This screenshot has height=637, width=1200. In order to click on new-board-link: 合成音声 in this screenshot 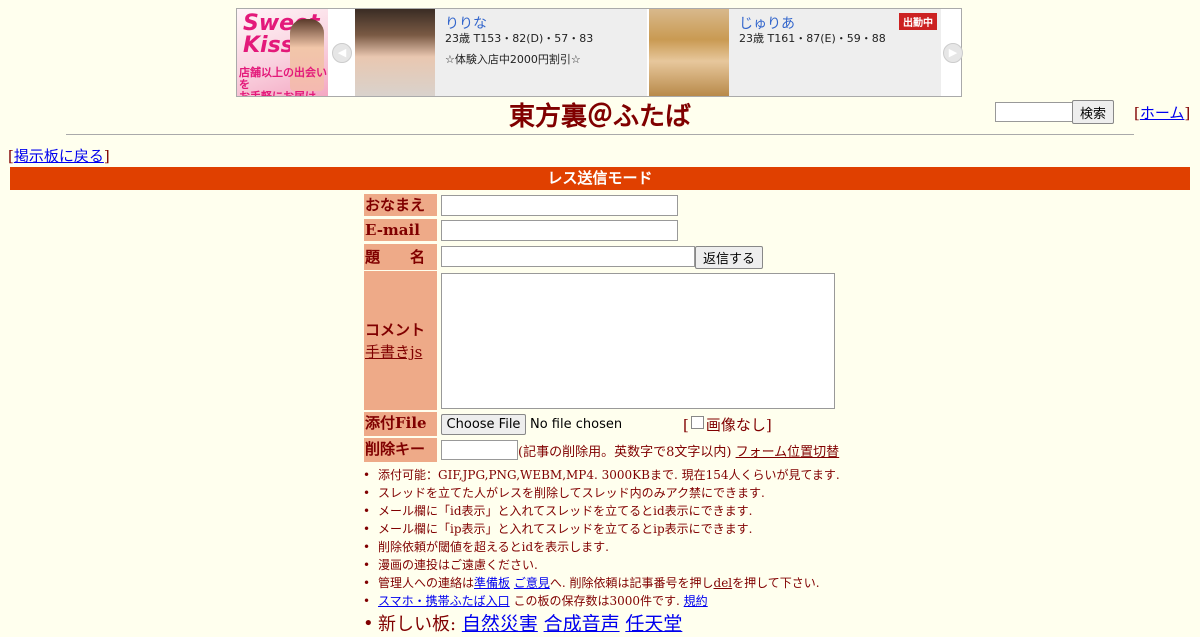, I will do `click(582, 624)`.